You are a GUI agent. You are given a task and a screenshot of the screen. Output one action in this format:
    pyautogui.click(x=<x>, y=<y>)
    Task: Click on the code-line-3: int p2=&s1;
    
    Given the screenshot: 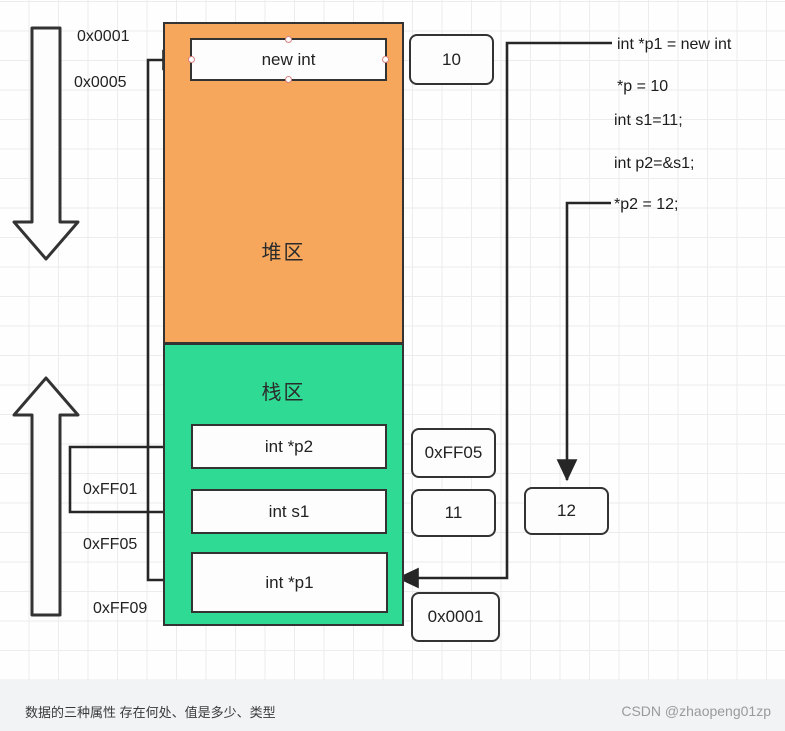 What is the action you would take?
    pyautogui.click(x=654, y=163)
    